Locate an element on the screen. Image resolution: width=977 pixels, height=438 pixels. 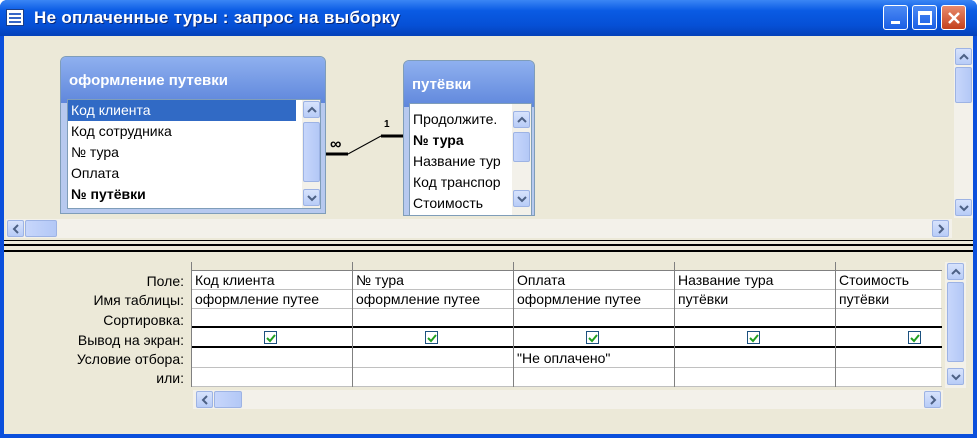
chevron-down-icon is located at coordinates (956, 377).